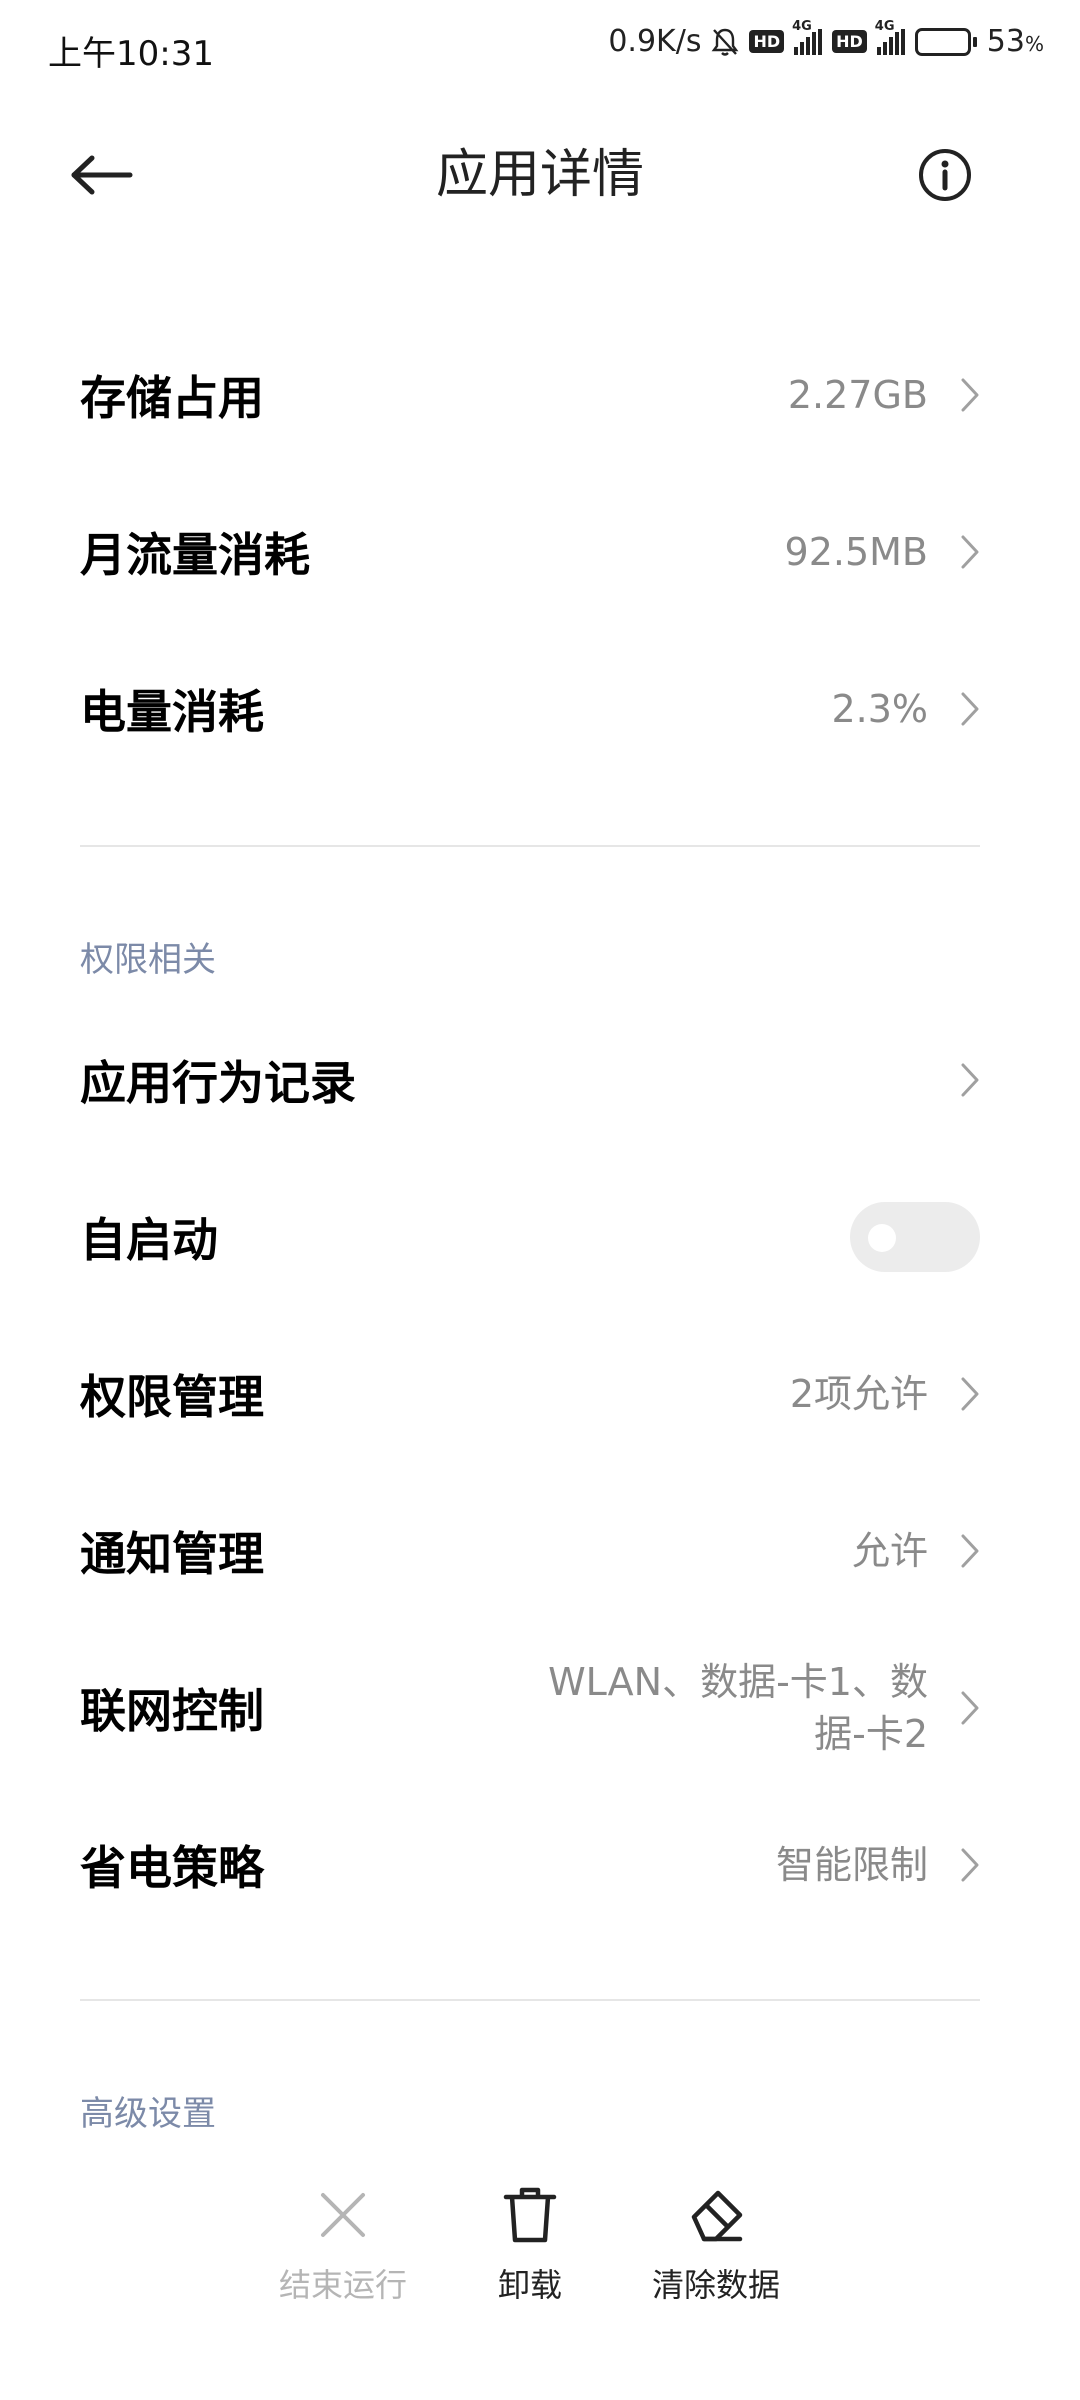  What do you see at coordinates (767, 41) in the screenshot?
I see `hd-badge-1: HD` at bounding box center [767, 41].